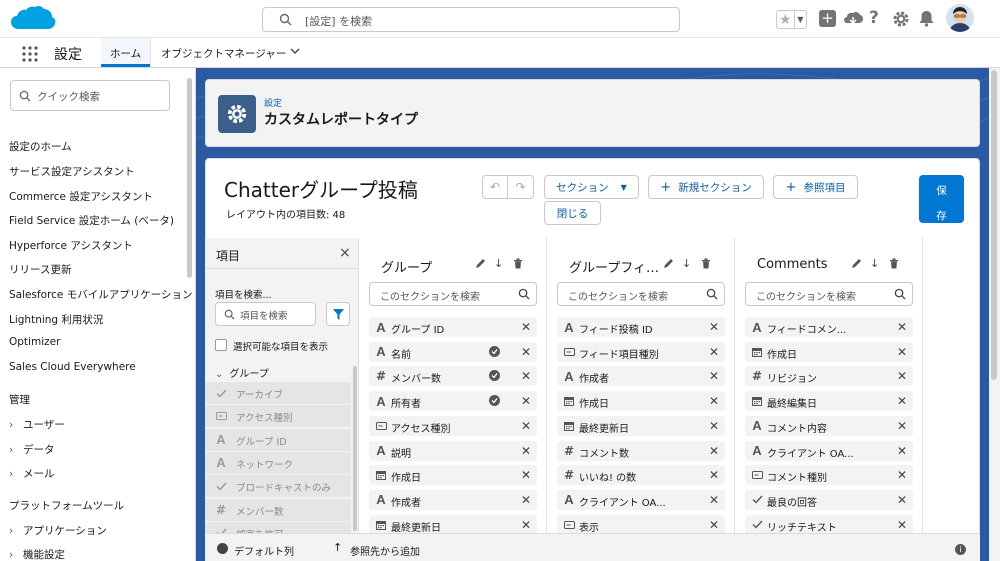 The height and width of the screenshot is (561, 1000). Describe the element at coordinates (229, 52) in the screenshot. I see `tab-object-manager: オブジェクトマネージャー` at that location.